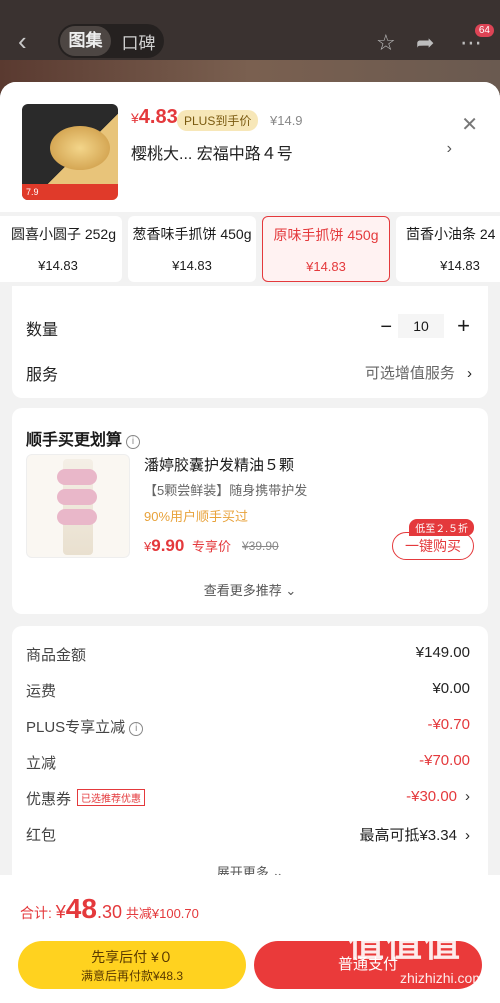 The image size is (500, 1003). Describe the element at coordinates (42, 330) in the screenshot. I see `quantity-label: 数量` at that location.